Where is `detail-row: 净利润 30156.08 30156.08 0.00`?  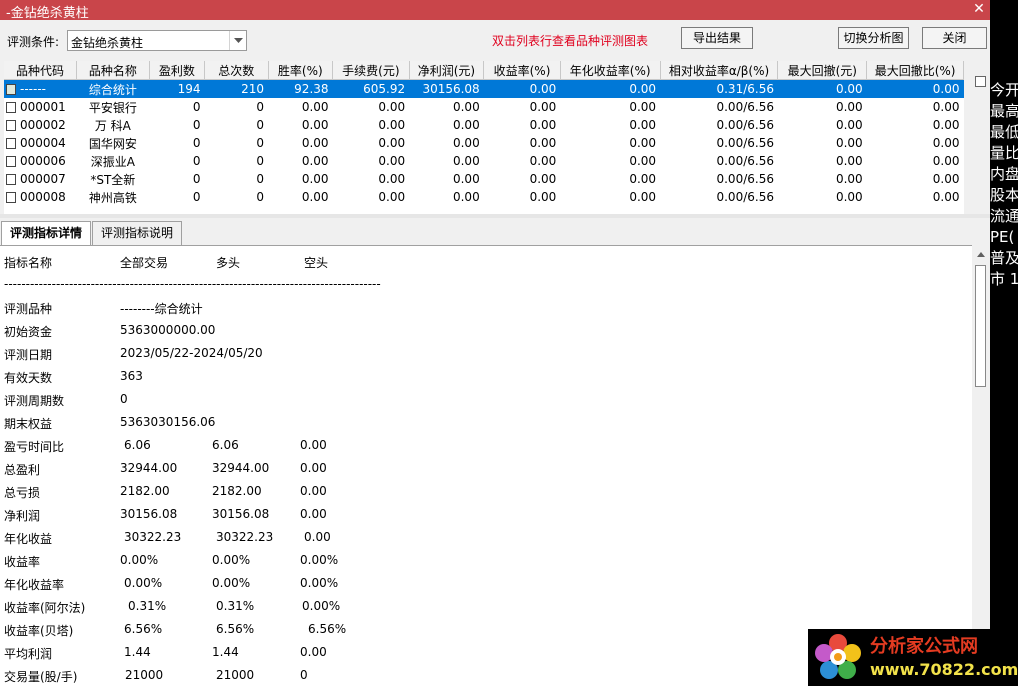 detail-row: 净利润 30156.08 30156.08 0.00 is located at coordinates (204, 516).